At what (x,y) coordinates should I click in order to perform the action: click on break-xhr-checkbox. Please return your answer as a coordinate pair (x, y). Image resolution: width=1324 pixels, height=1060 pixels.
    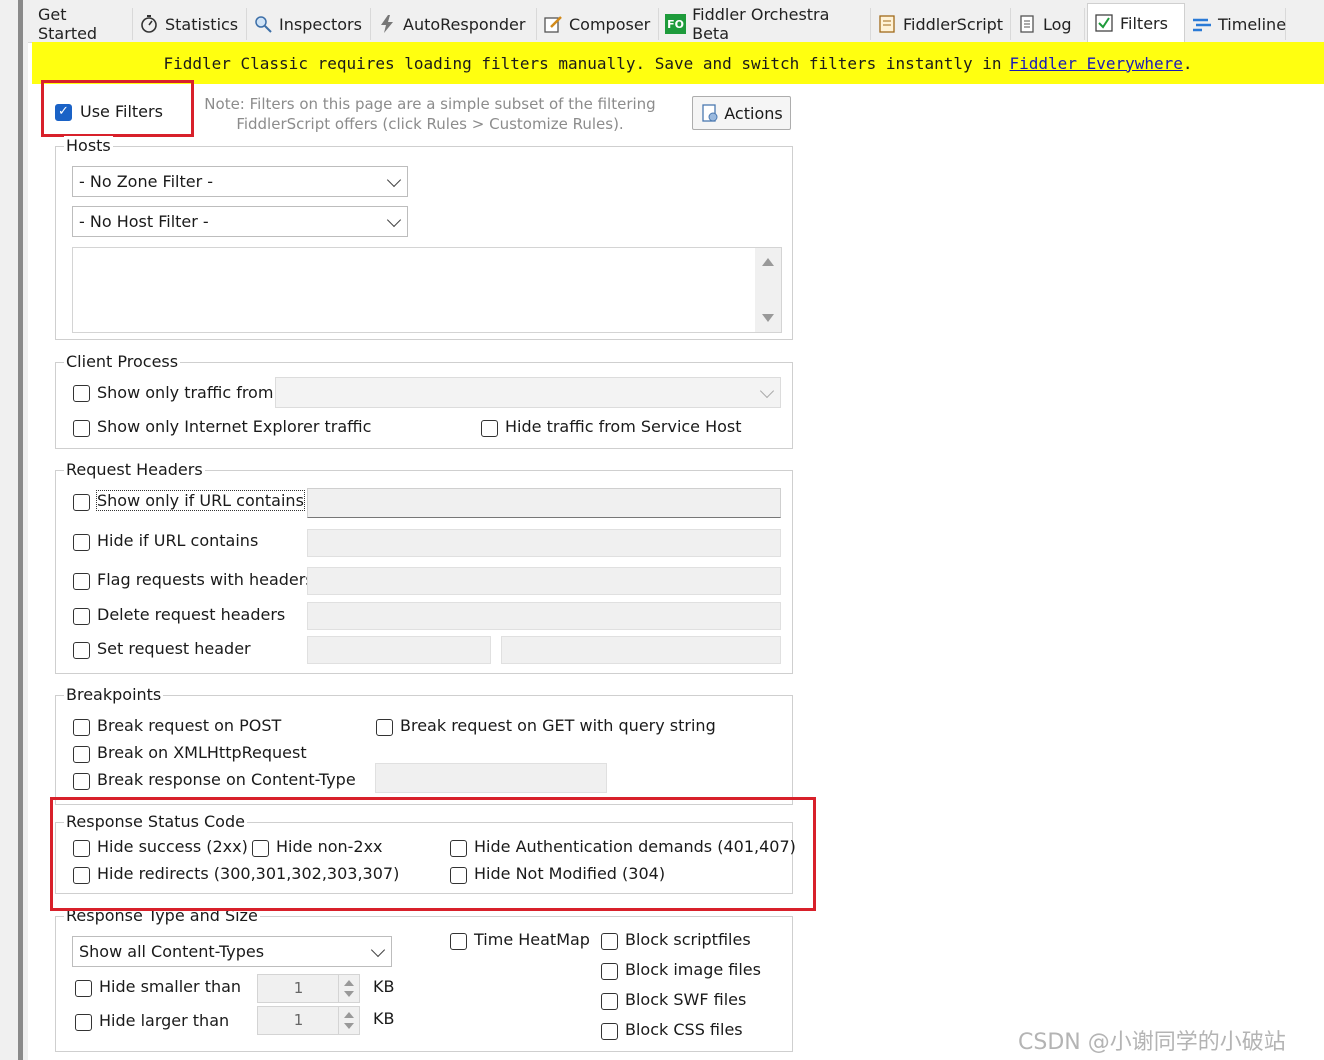
    Looking at the image, I should click on (81, 754).